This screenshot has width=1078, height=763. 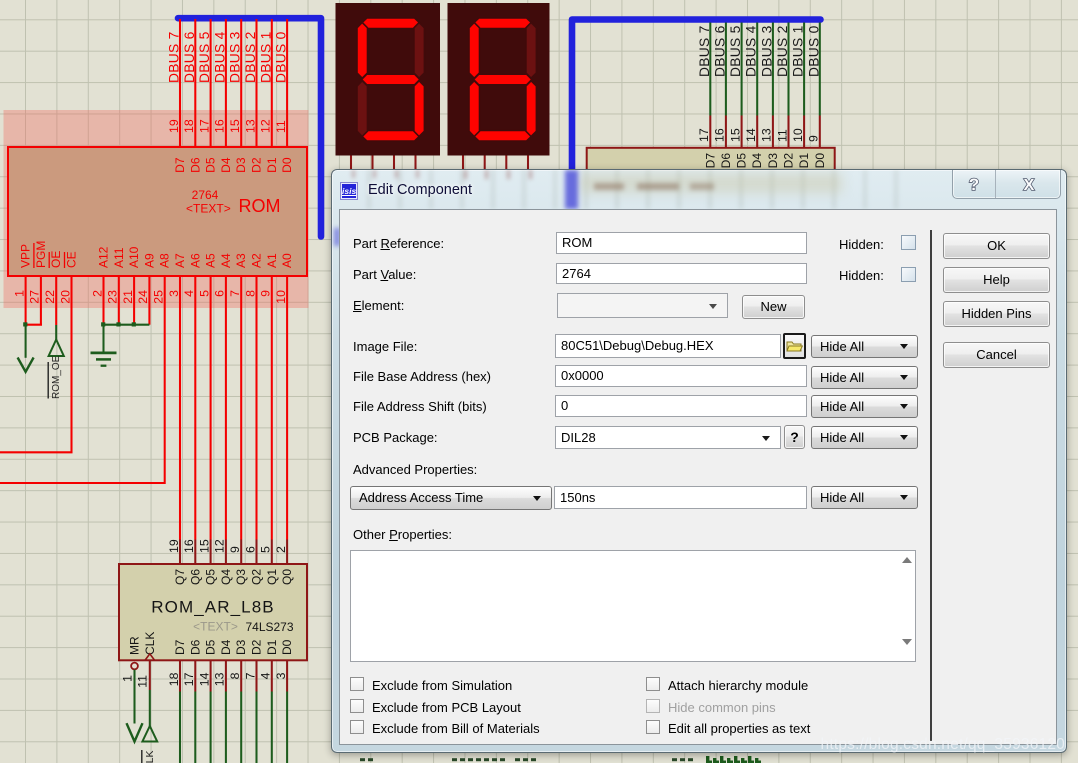 I want to click on svg-text: A11, so click(x=119, y=257).